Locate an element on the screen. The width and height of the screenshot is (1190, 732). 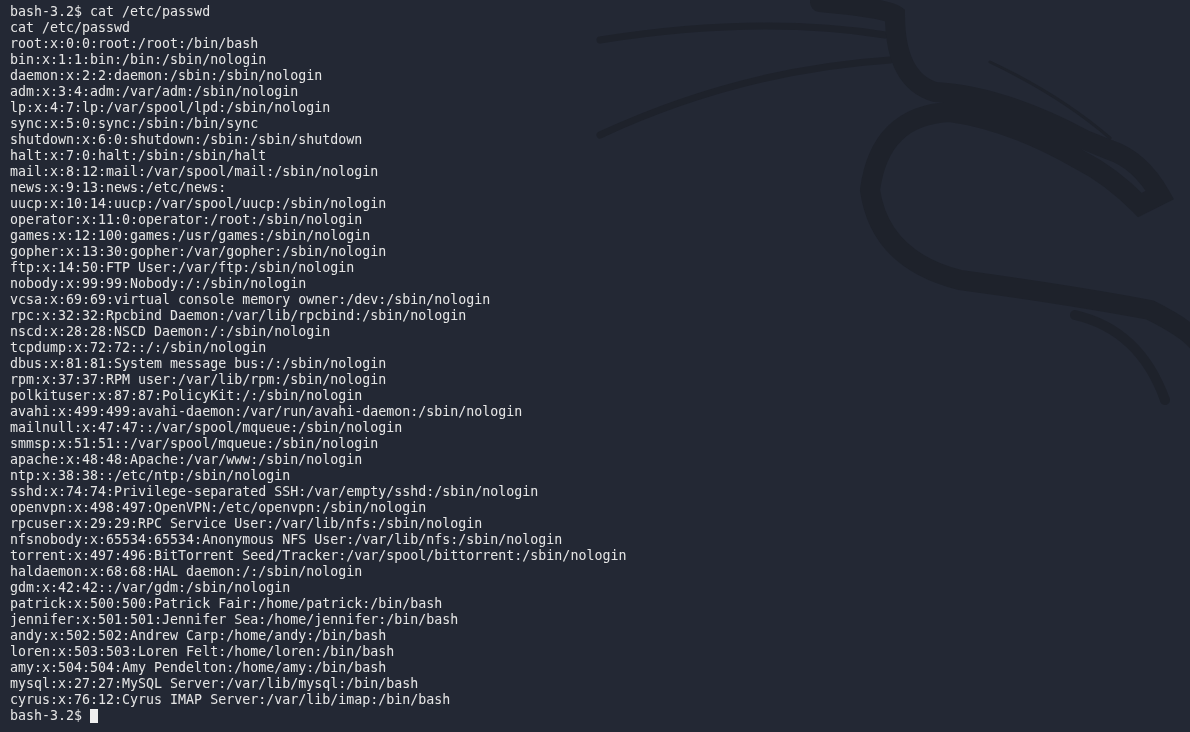
terminal-line: polkituser:x:87:87:PolicyKit:/:/sbin/nologin is located at coordinates (186, 396).